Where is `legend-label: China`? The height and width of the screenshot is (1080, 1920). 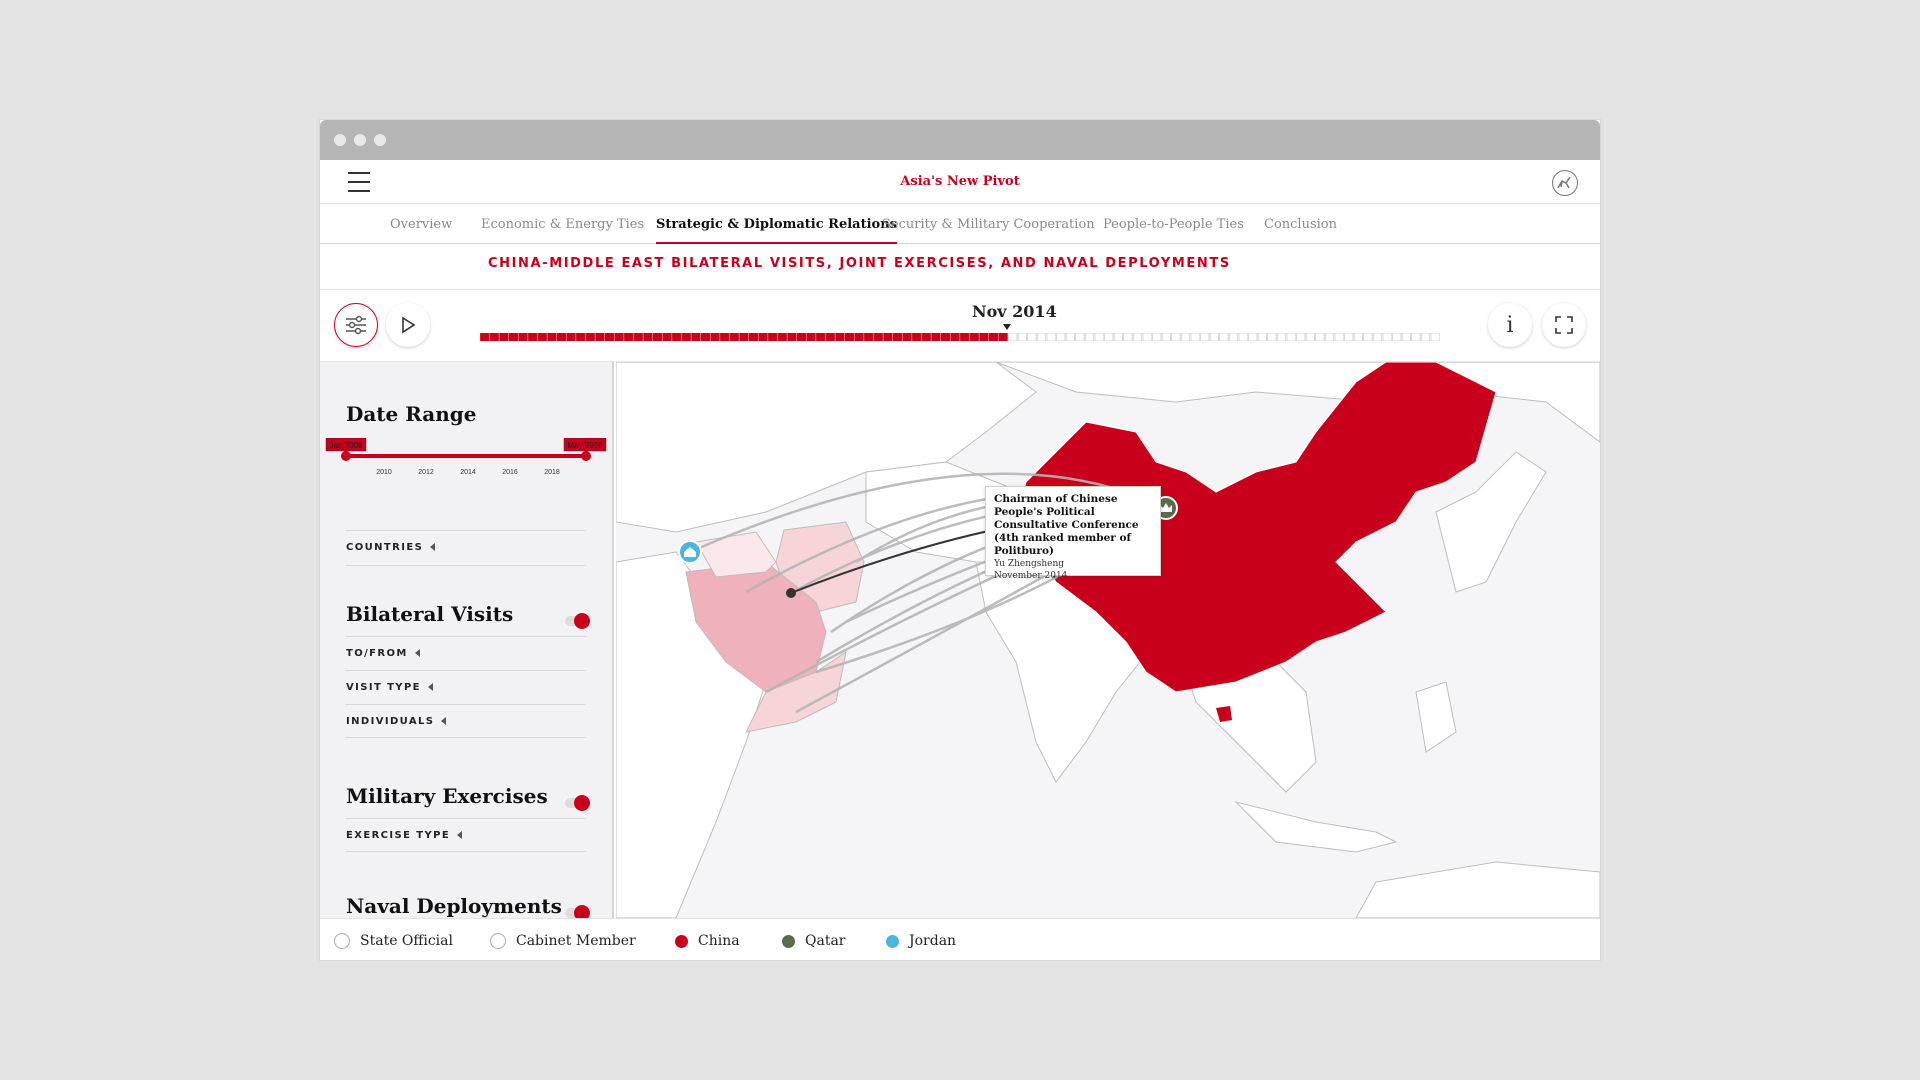 legend-label: China is located at coordinates (719, 941).